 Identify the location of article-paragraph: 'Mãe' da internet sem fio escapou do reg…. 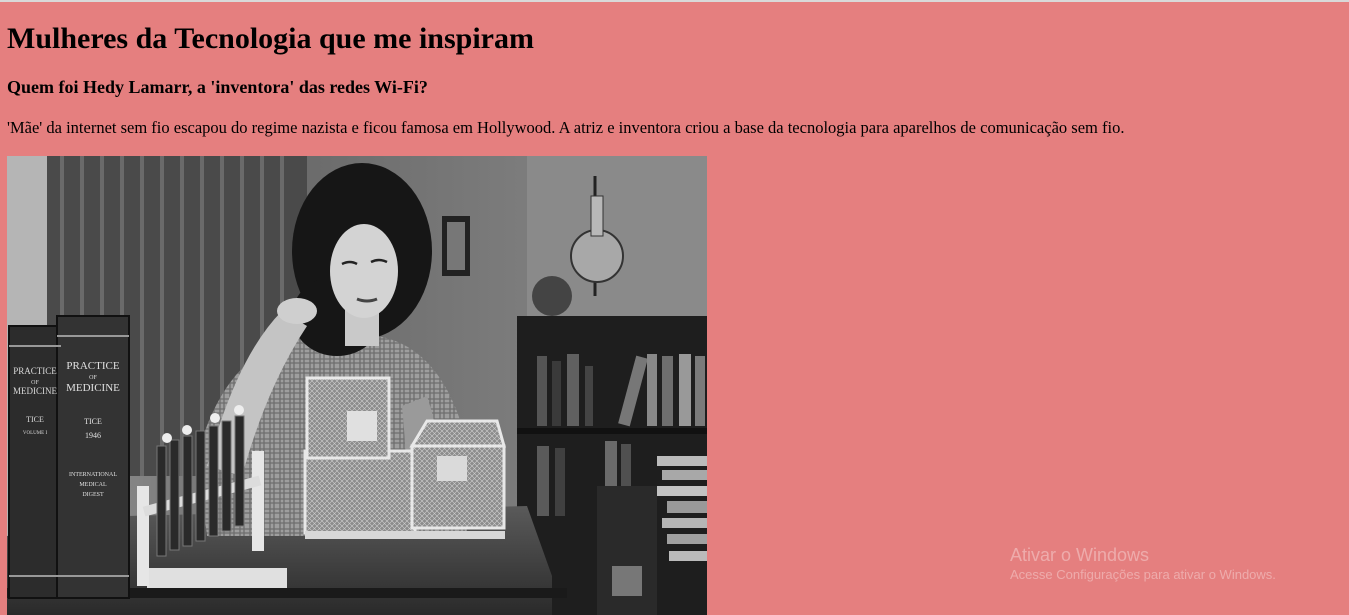
(566, 127).